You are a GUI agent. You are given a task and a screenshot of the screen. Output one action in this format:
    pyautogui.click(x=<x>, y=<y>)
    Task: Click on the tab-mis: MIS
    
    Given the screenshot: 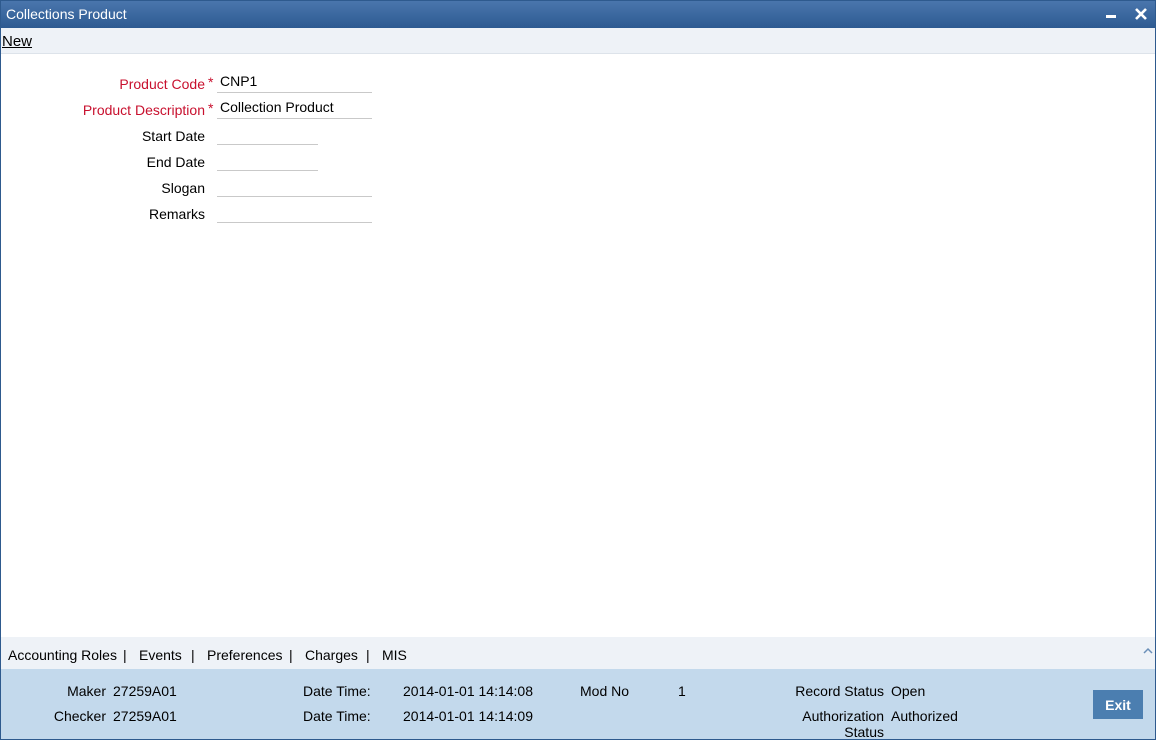 What is the action you would take?
    pyautogui.click(x=394, y=655)
    